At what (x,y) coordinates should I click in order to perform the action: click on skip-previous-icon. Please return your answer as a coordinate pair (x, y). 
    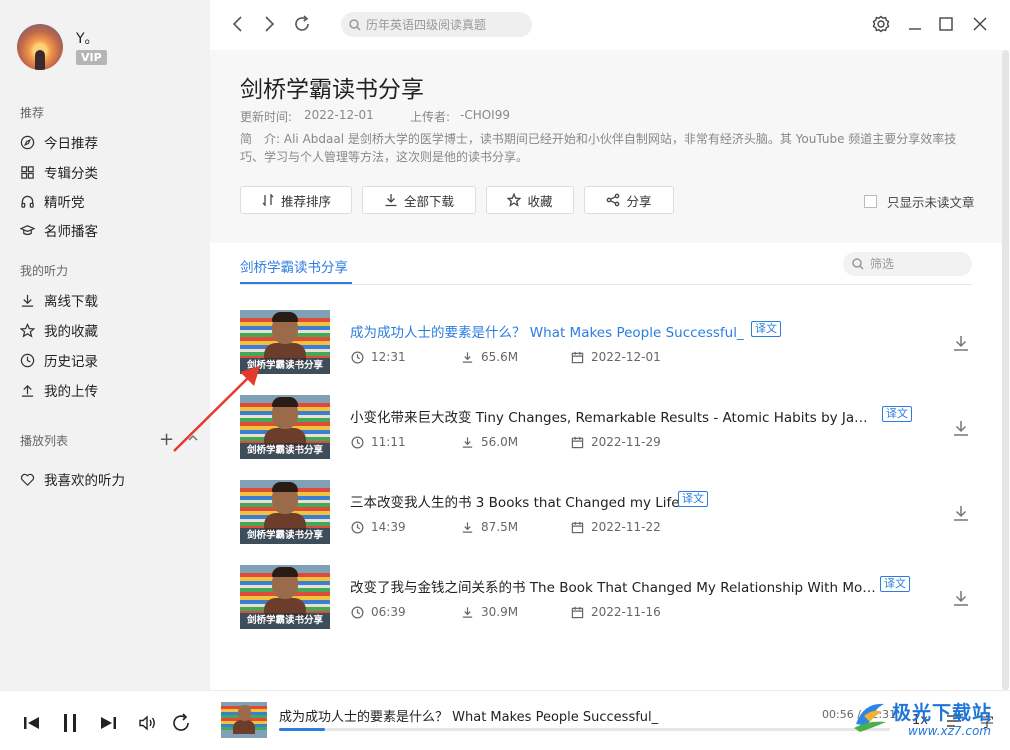
    Looking at the image, I should click on (31, 723).